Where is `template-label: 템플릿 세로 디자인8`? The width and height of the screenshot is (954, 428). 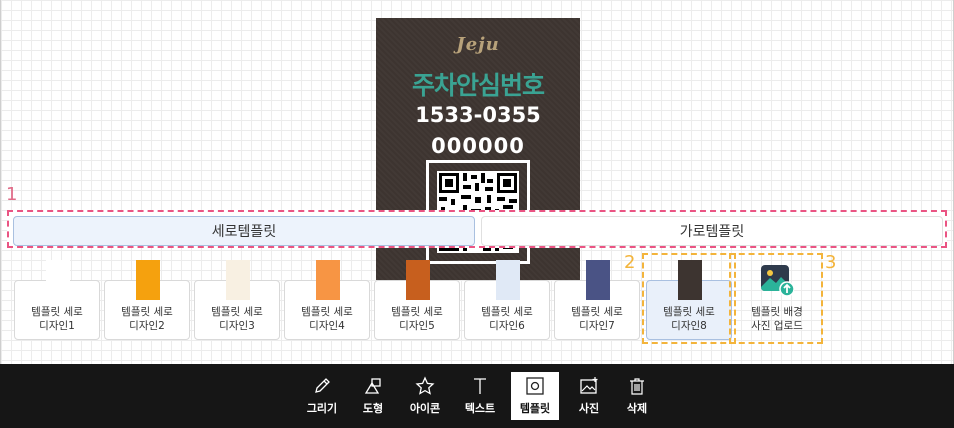 template-label: 템플릿 세로 디자인8 is located at coordinates (689, 319).